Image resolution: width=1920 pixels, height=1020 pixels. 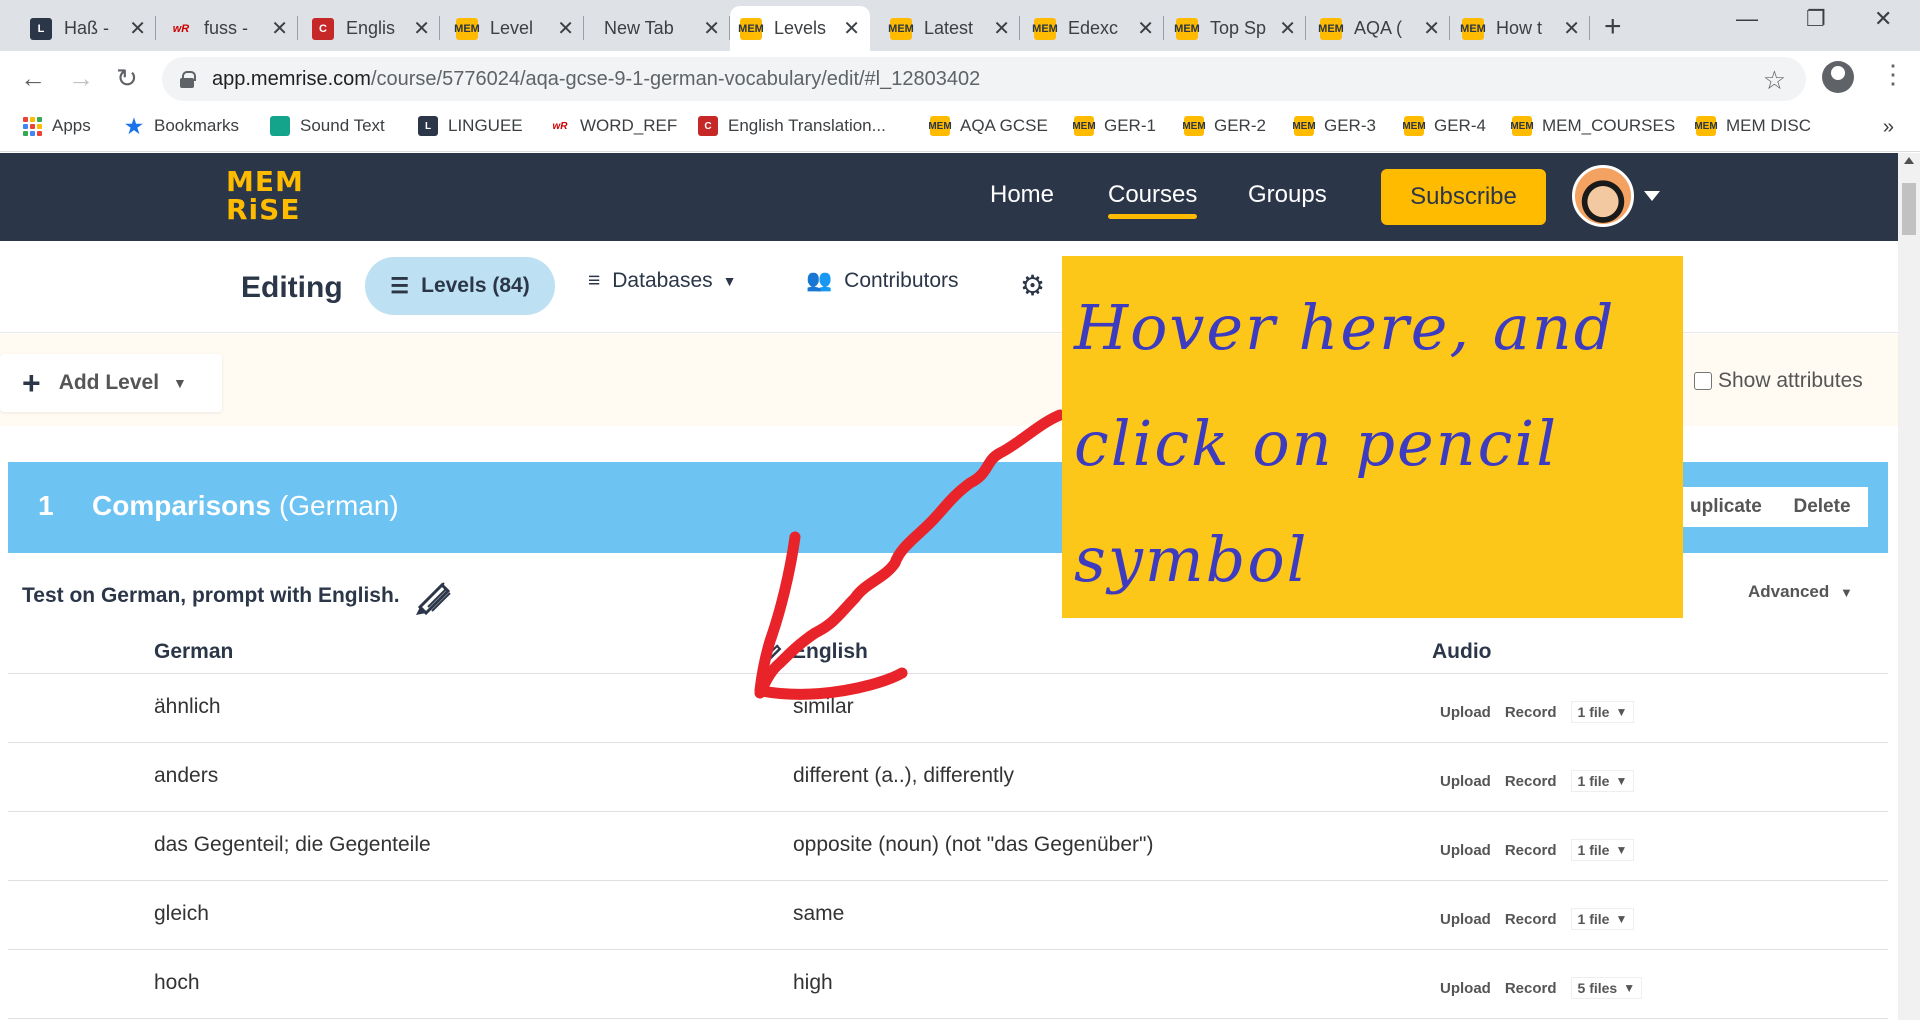 I want to click on bookmark-ger-2: MEM GER-2, so click(x=1224, y=126).